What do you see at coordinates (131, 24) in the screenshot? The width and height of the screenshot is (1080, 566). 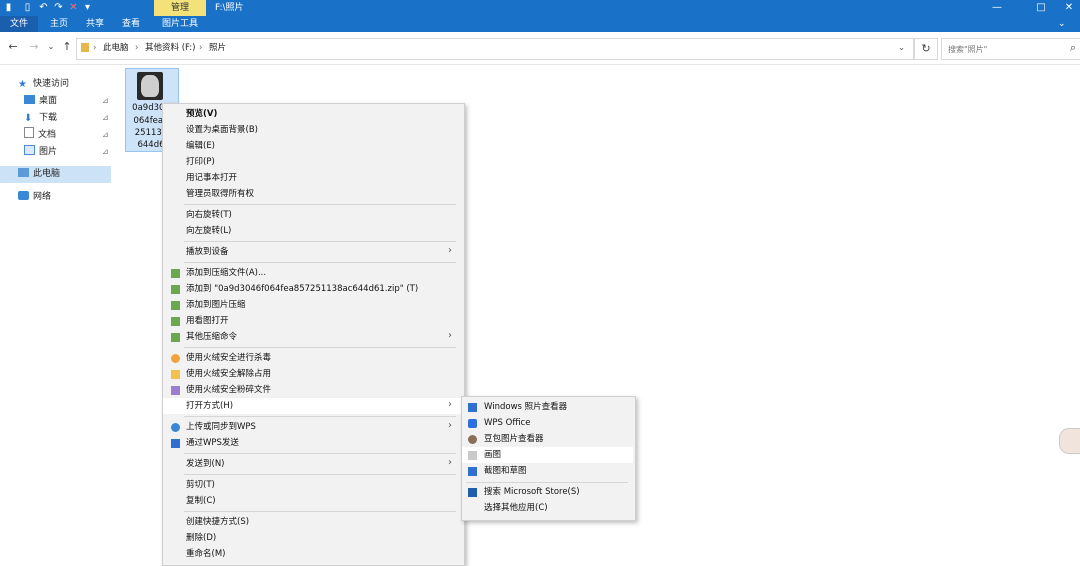 I see `tab-view: 查看` at bounding box center [131, 24].